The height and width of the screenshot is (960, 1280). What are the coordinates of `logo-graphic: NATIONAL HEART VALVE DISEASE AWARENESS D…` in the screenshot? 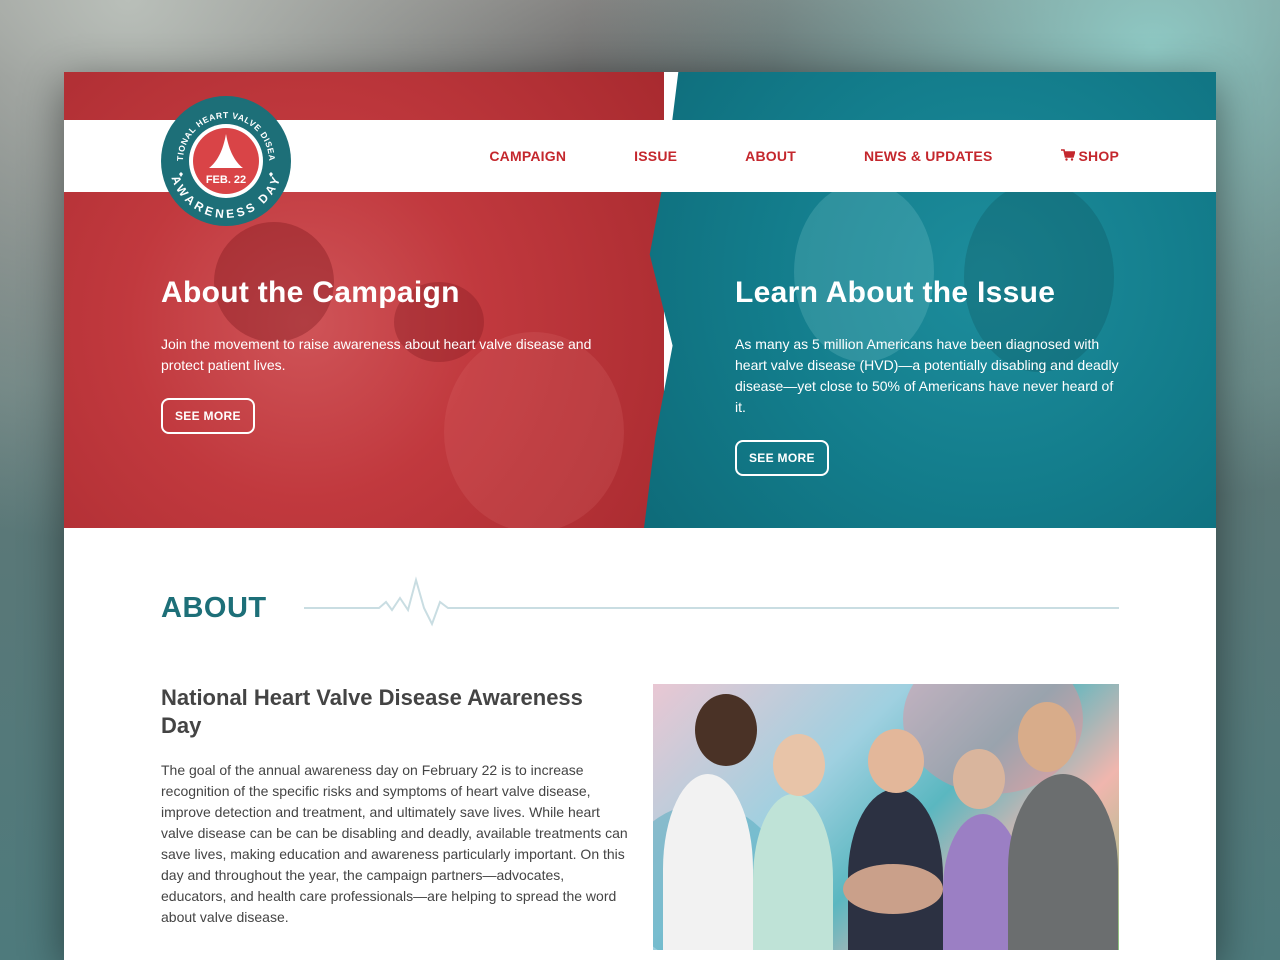 It's located at (225, 160).